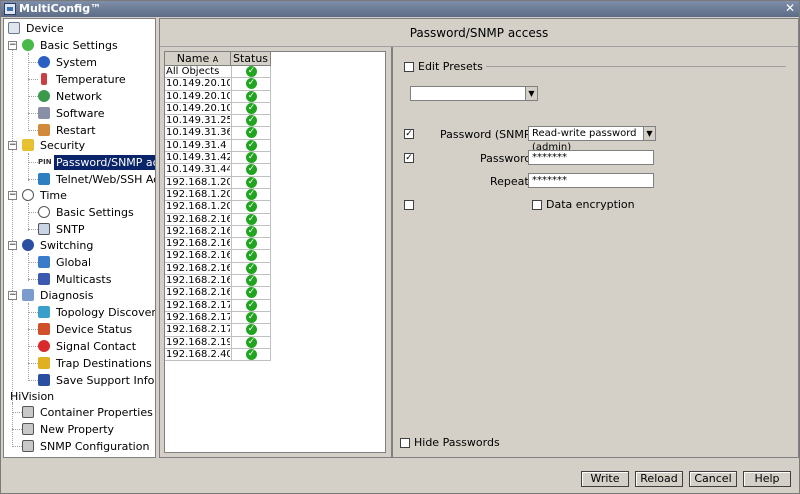  I want to click on table-row: 192.168.2.162 ✓, so click(218, 232).